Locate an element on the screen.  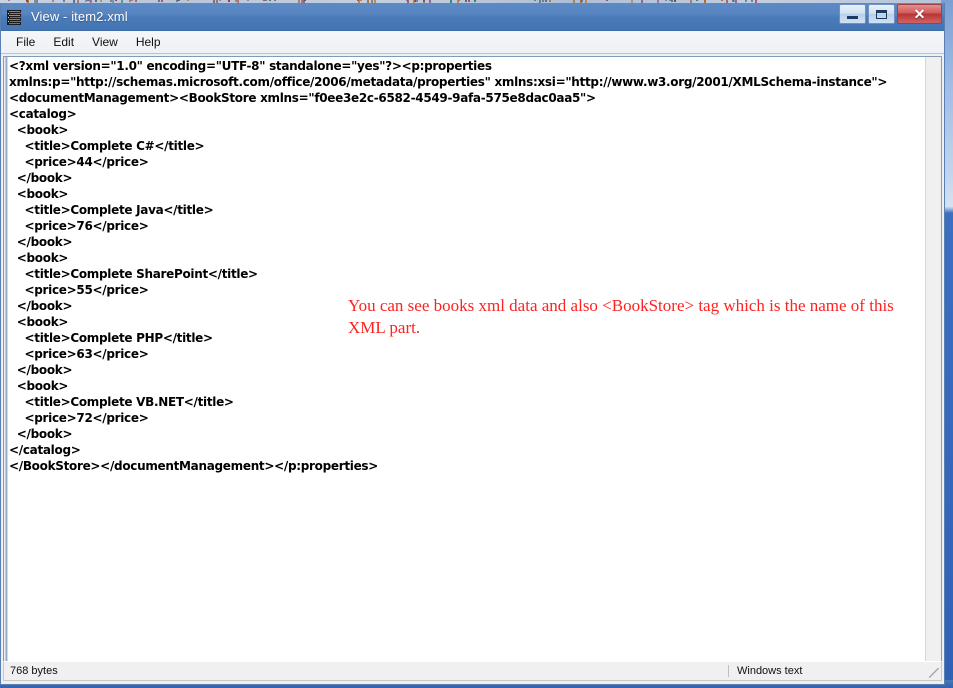
menu-item-file: File is located at coordinates (25, 42).